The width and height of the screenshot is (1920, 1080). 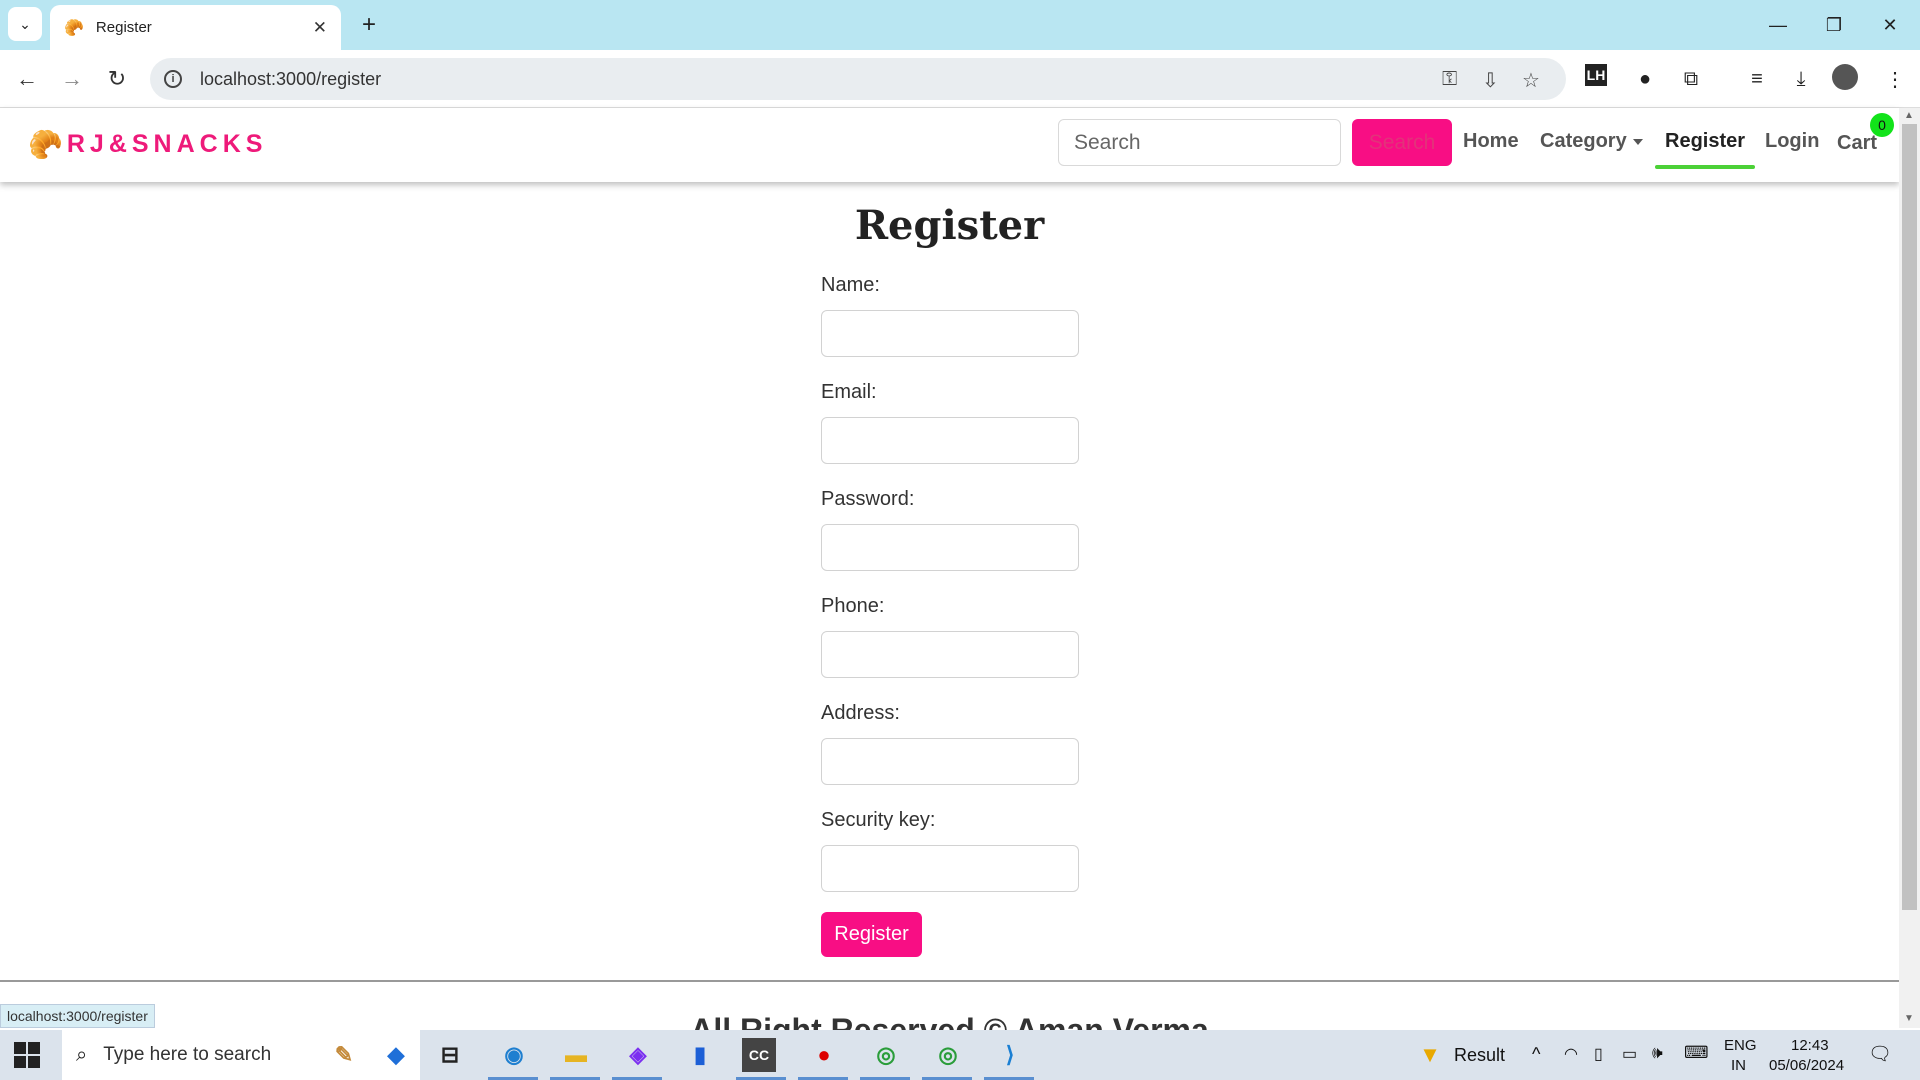 I want to click on battery-icon: ▭, so click(x=1629, y=1054).